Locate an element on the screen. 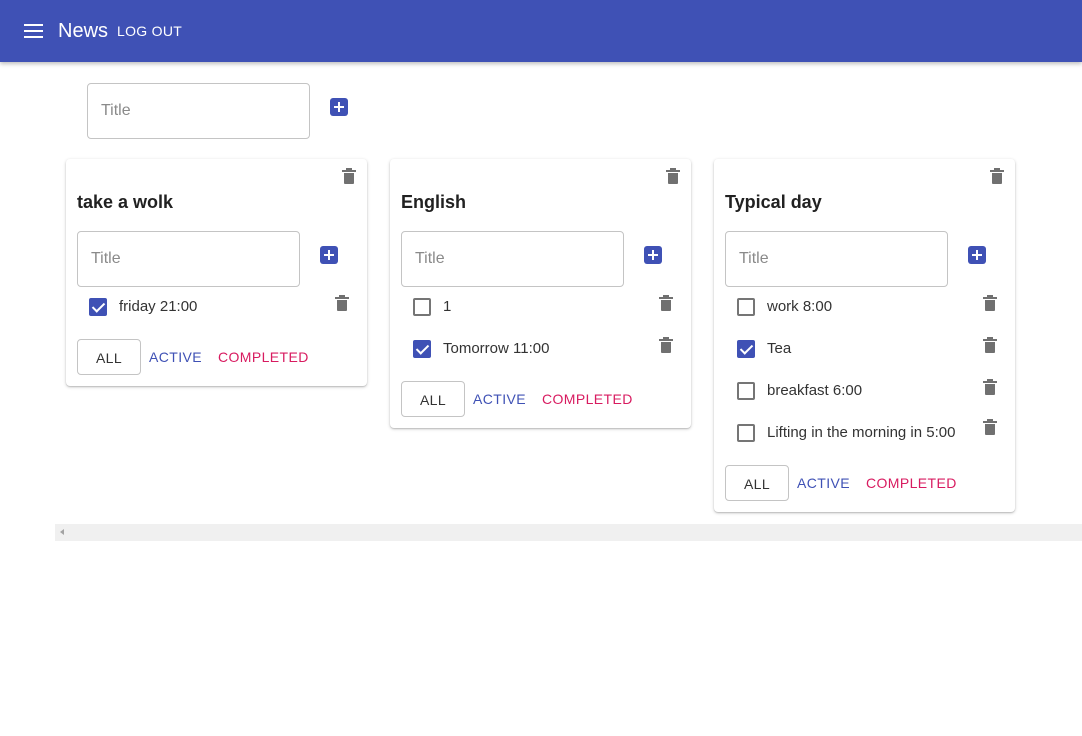 This screenshot has width=1082, height=736. task-label: Lifting in the morning in 5:00 is located at coordinates (861, 432).